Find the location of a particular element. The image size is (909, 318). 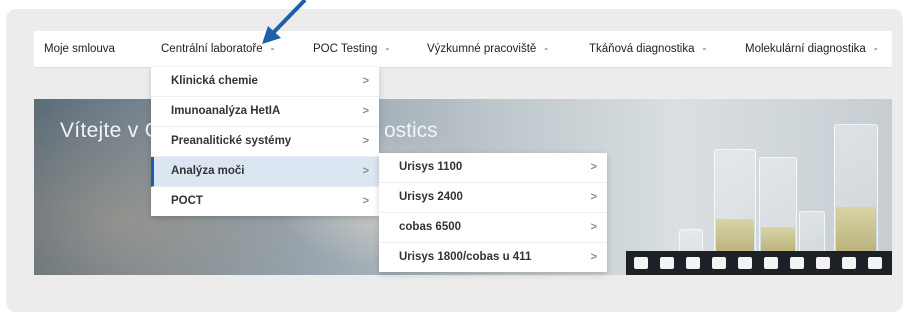

nav-item-poc-testing: POC Testing - is located at coordinates (351, 49).